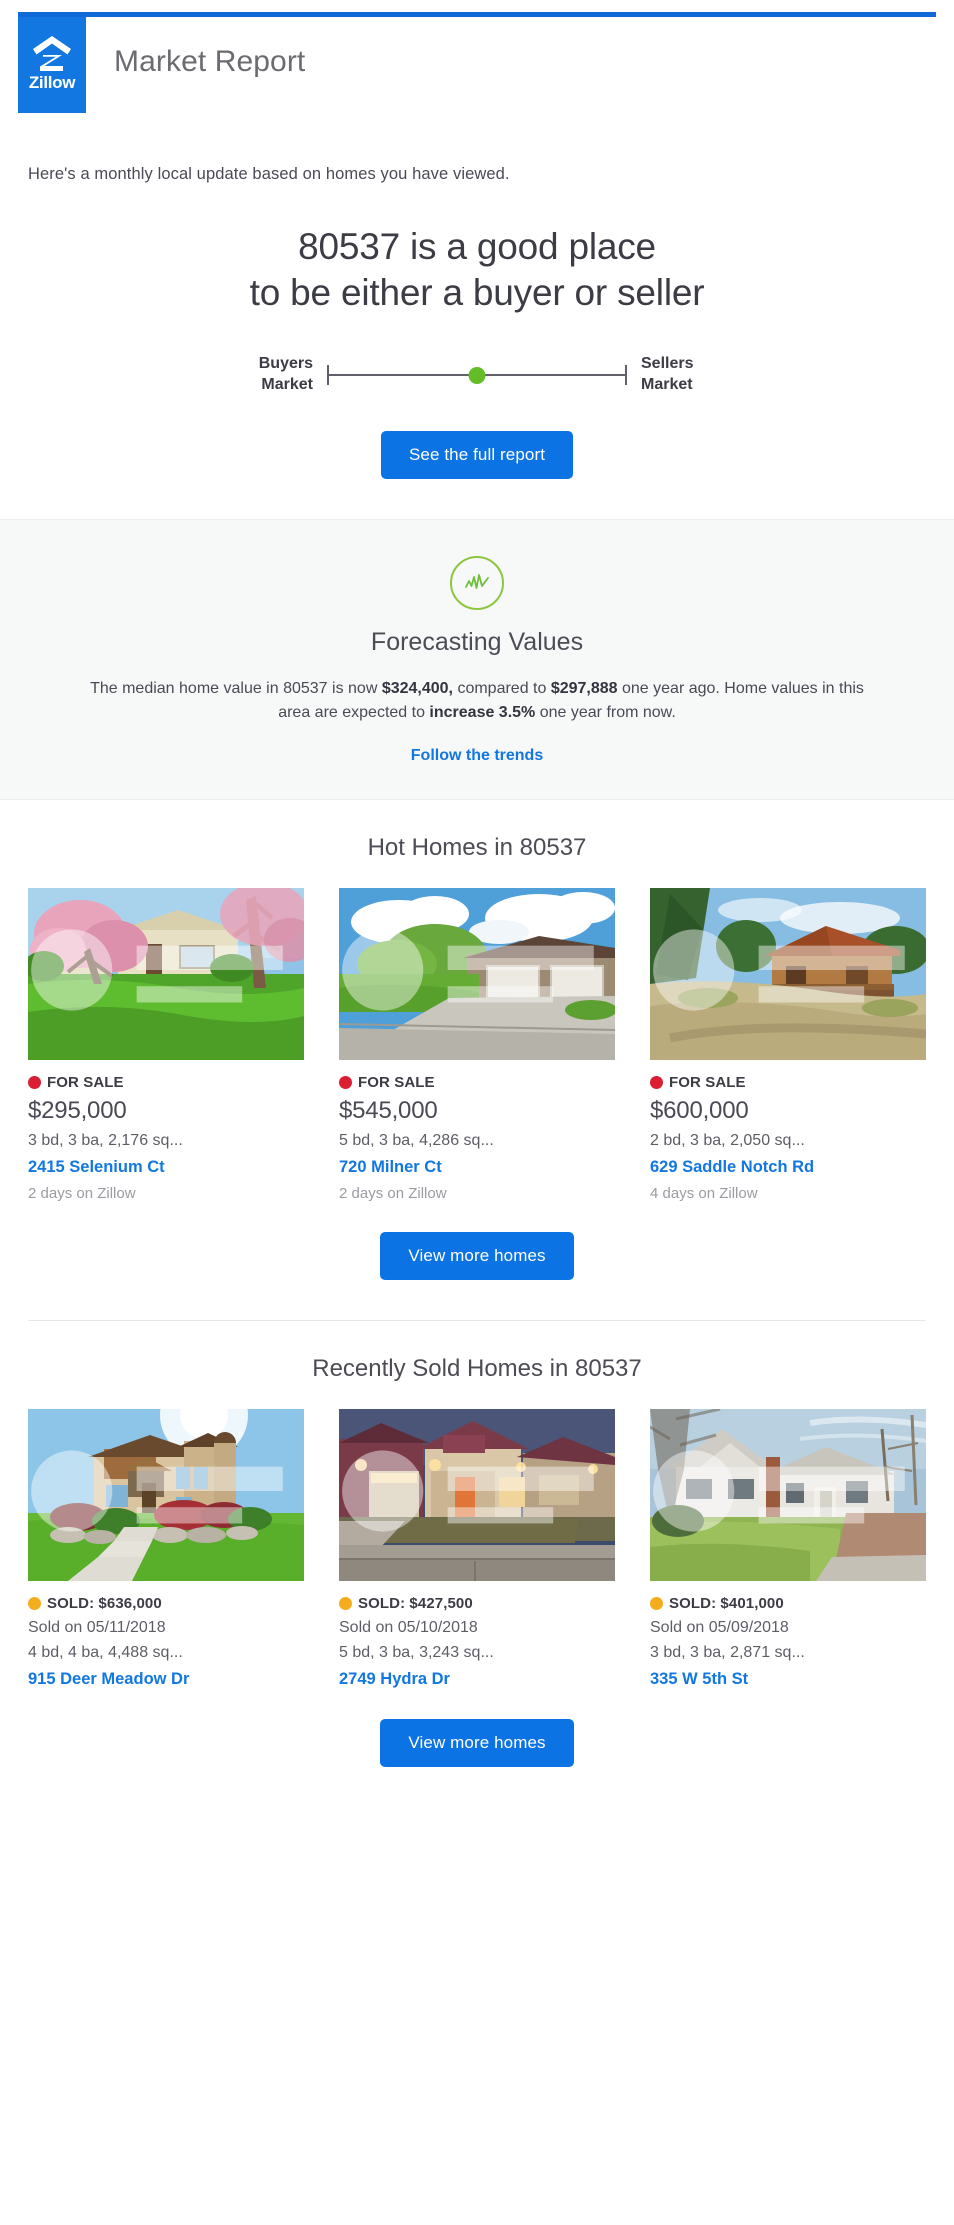 This screenshot has width=954, height=2225. Describe the element at coordinates (726, 1604) in the screenshot. I see `sold-status-text: SOLD: $401,000` at that location.